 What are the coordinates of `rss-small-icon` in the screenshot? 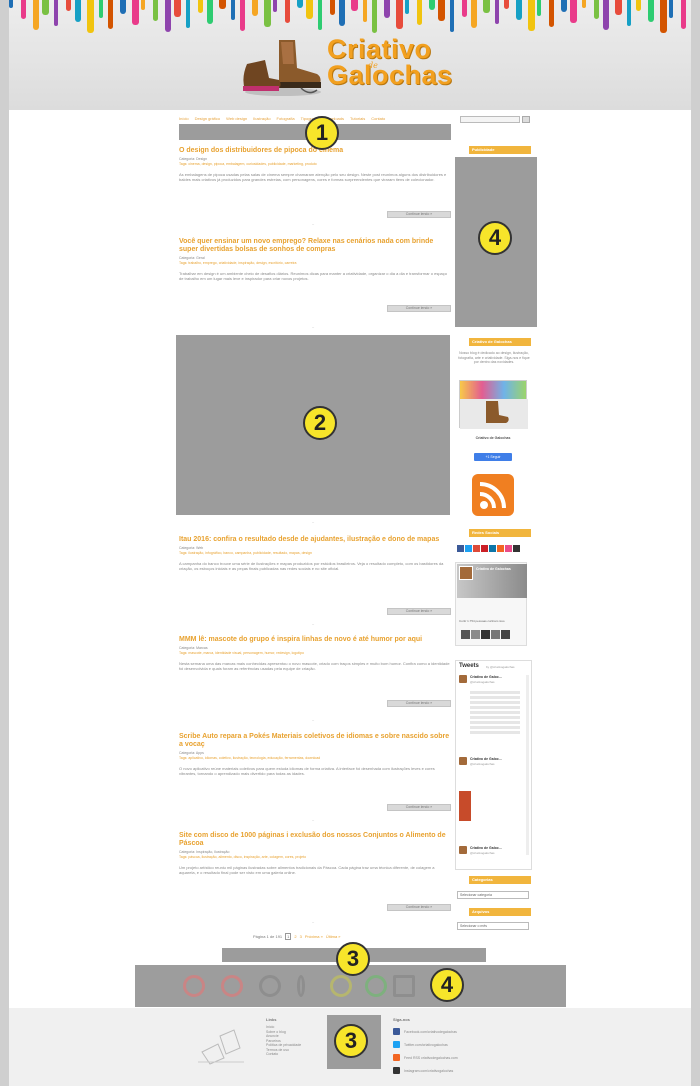 It's located at (500, 548).